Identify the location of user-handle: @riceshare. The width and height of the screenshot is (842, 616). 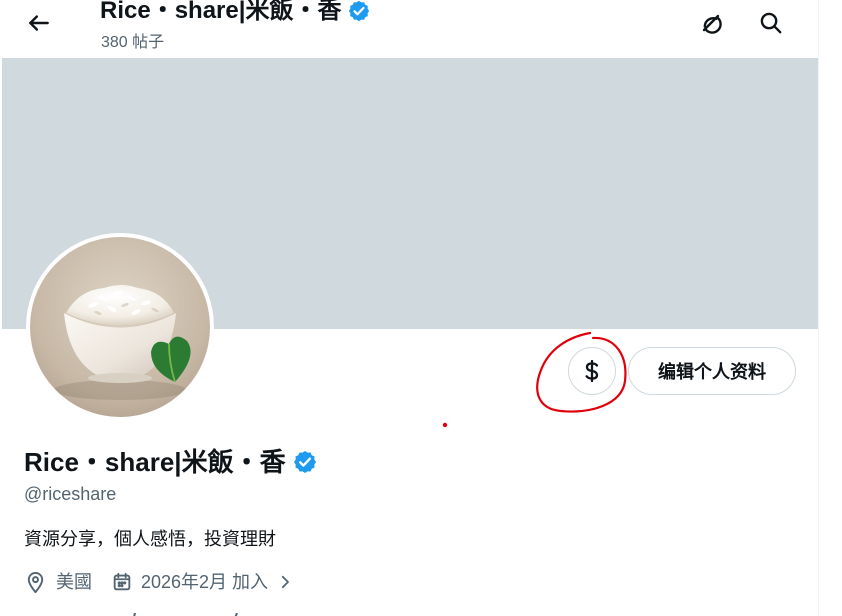
(70, 494).